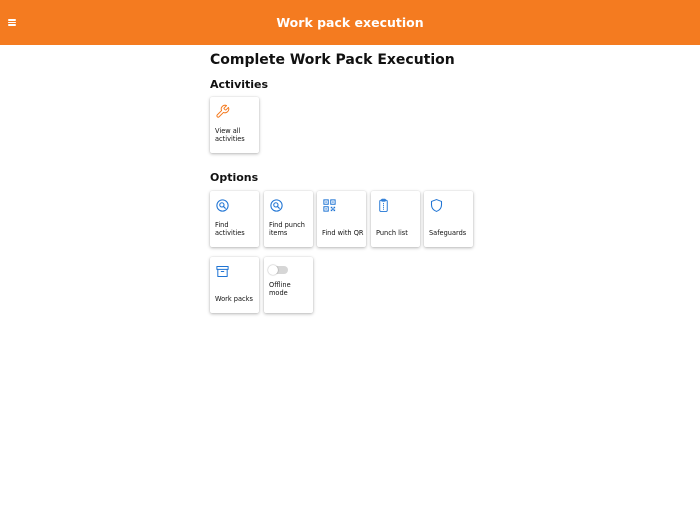  Describe the element at coordinates (234, 125) in the screenshot. I see `view-all-activities-tile: View all activities` at that location.